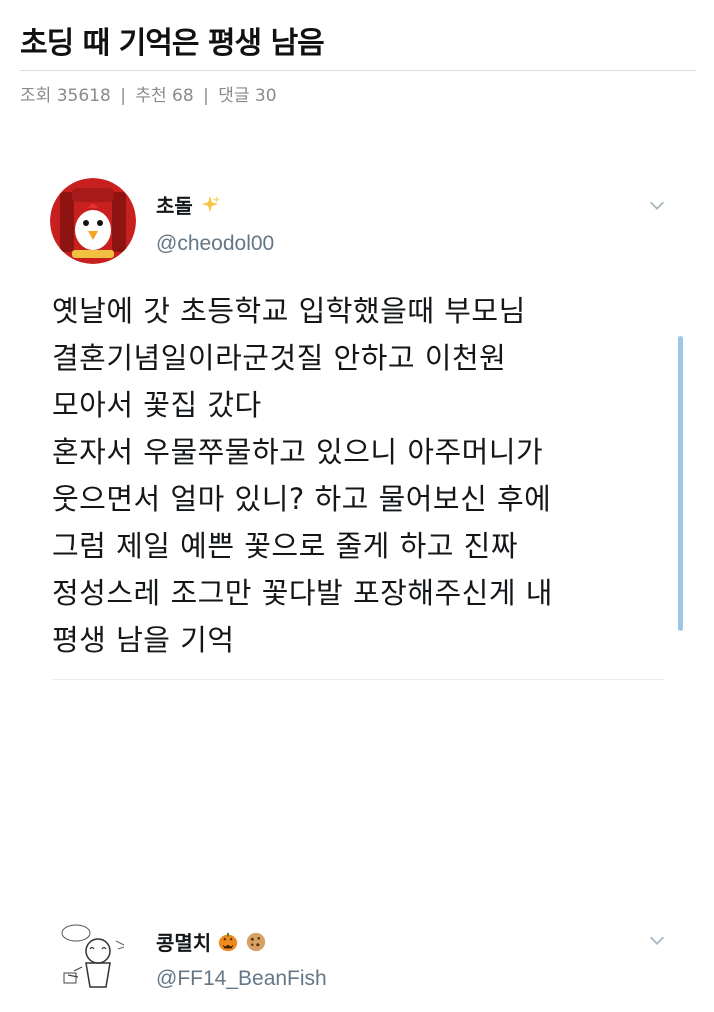  What do you see at coordinates (228, 941) in the screenshot?
I see `jack-o-lantern-icon` at bounding box center [228, 941].